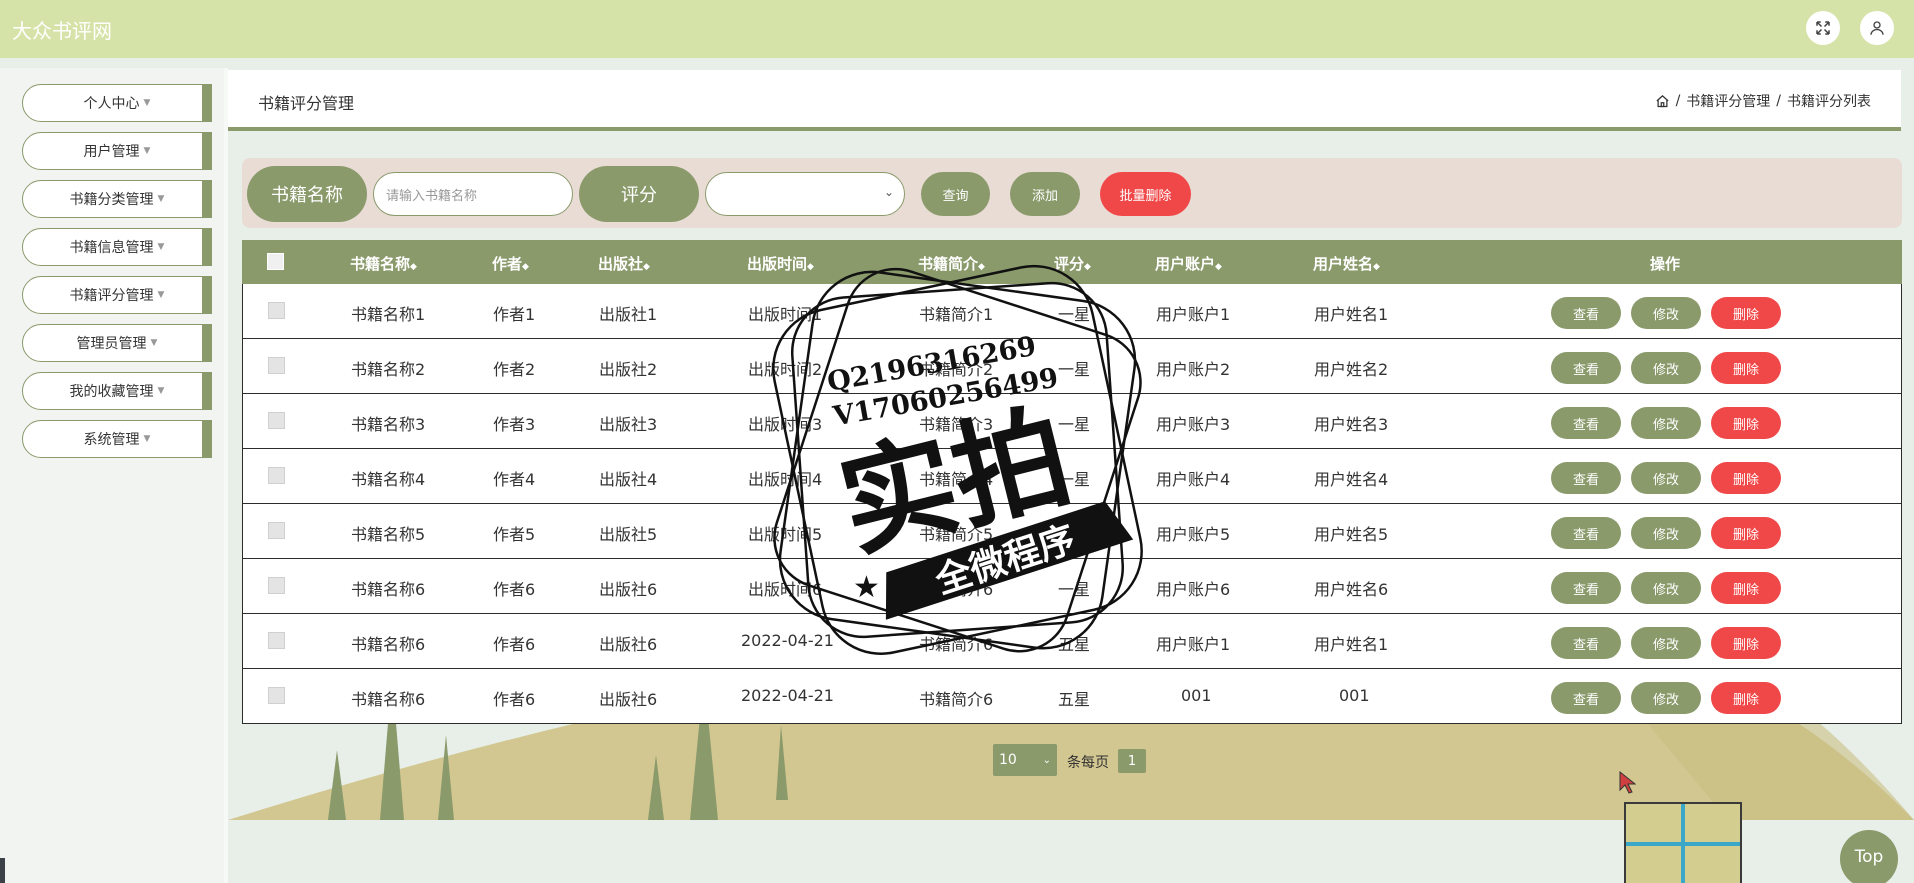  What do you see at coordinates (951, 263) in the screenshot?
I see `column-header: 书籍简介◆` at bounding box center [951, 263].